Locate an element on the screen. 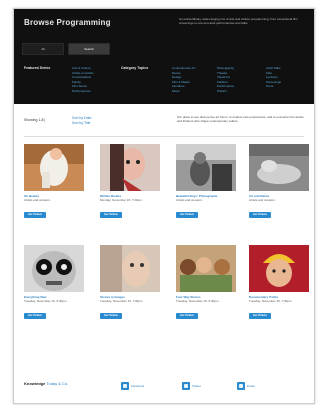 The height and width of the screenshot is (410, 324). share-twitter: Twitter is located at coordinates (191, 386).